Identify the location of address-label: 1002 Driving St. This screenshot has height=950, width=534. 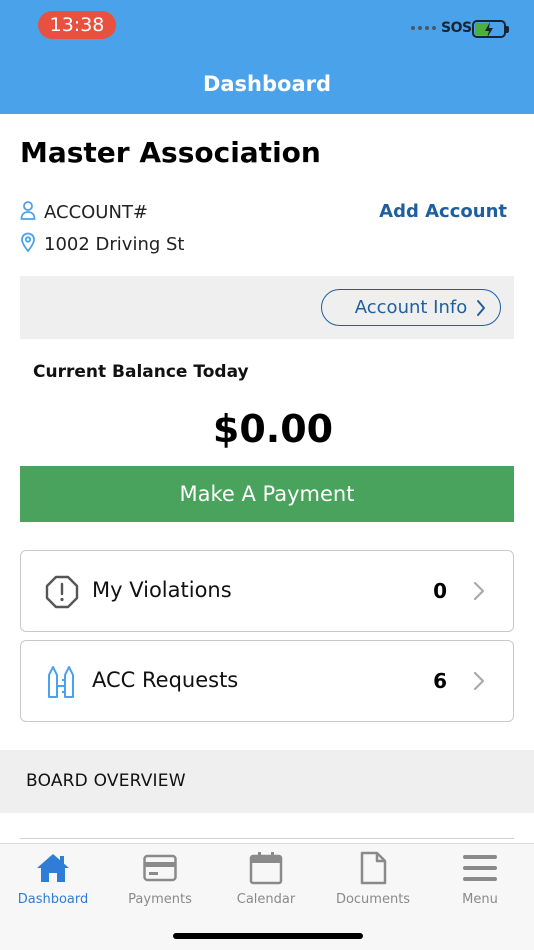
(114, 244).